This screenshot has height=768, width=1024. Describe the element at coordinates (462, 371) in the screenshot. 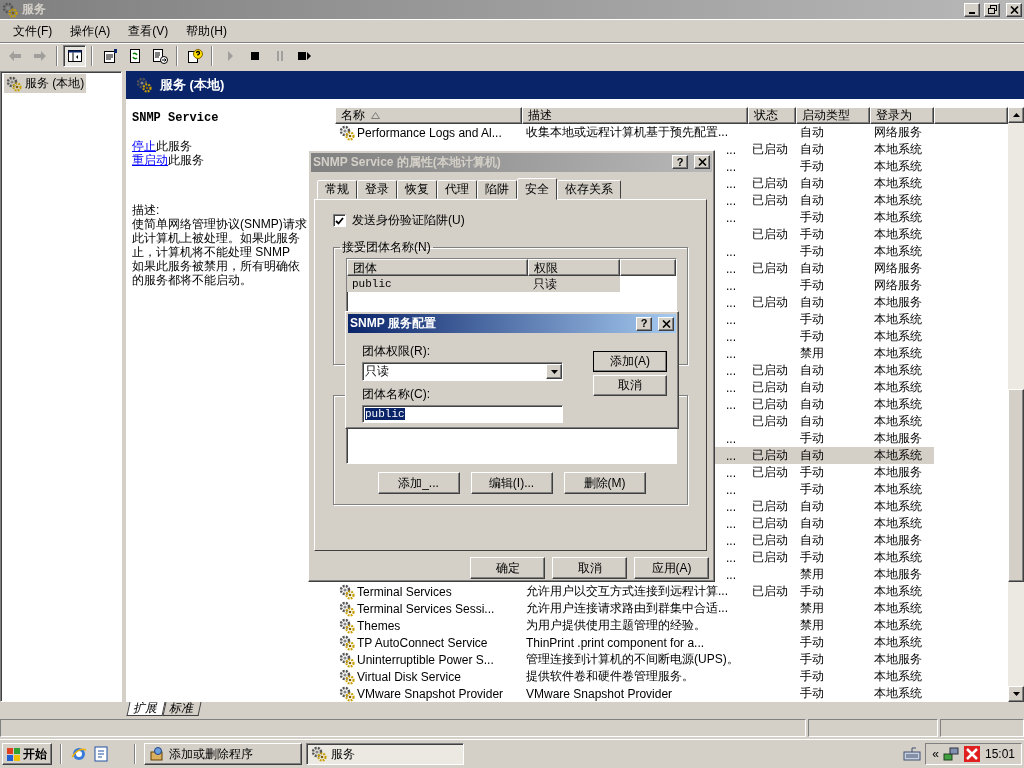

I see `rights-dropdown: 只读` at that location.